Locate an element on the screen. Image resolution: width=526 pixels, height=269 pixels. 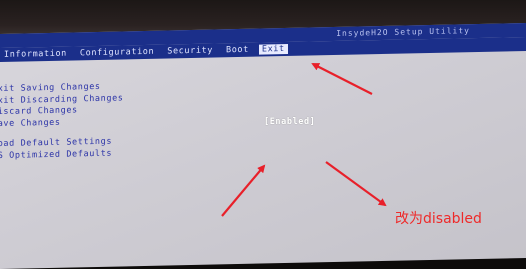
annotation-text: 改为disabled is located at coordinates (438, 219).